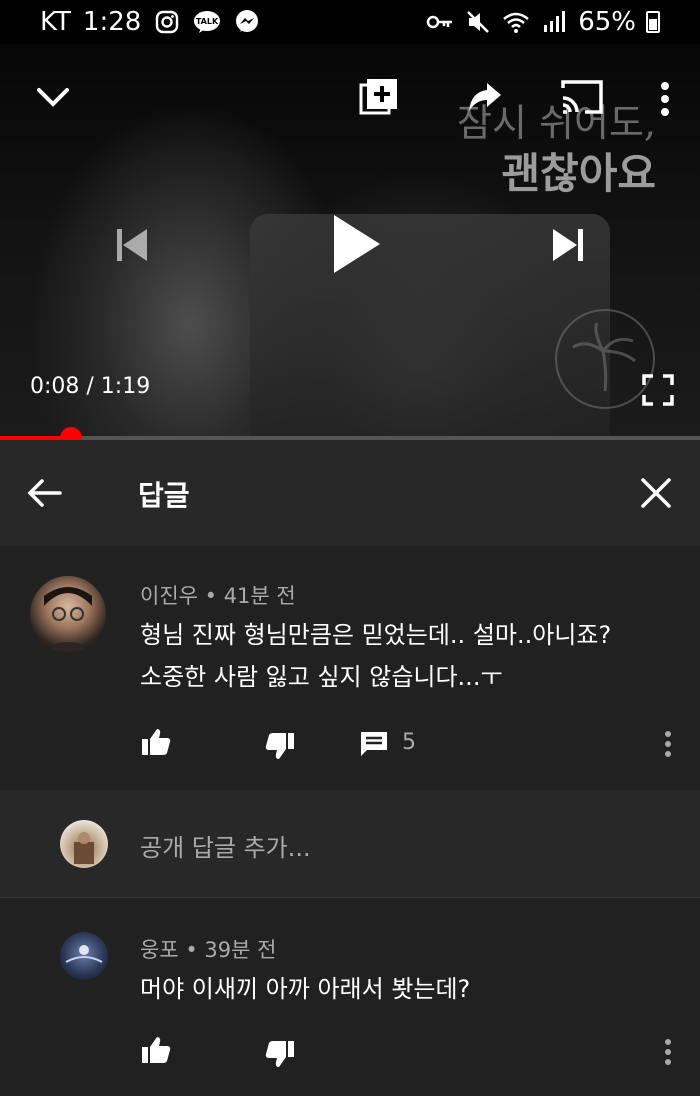  Describe the element at coordinates (554, 22) in the screenshot. I see `signal-icon` at that location.